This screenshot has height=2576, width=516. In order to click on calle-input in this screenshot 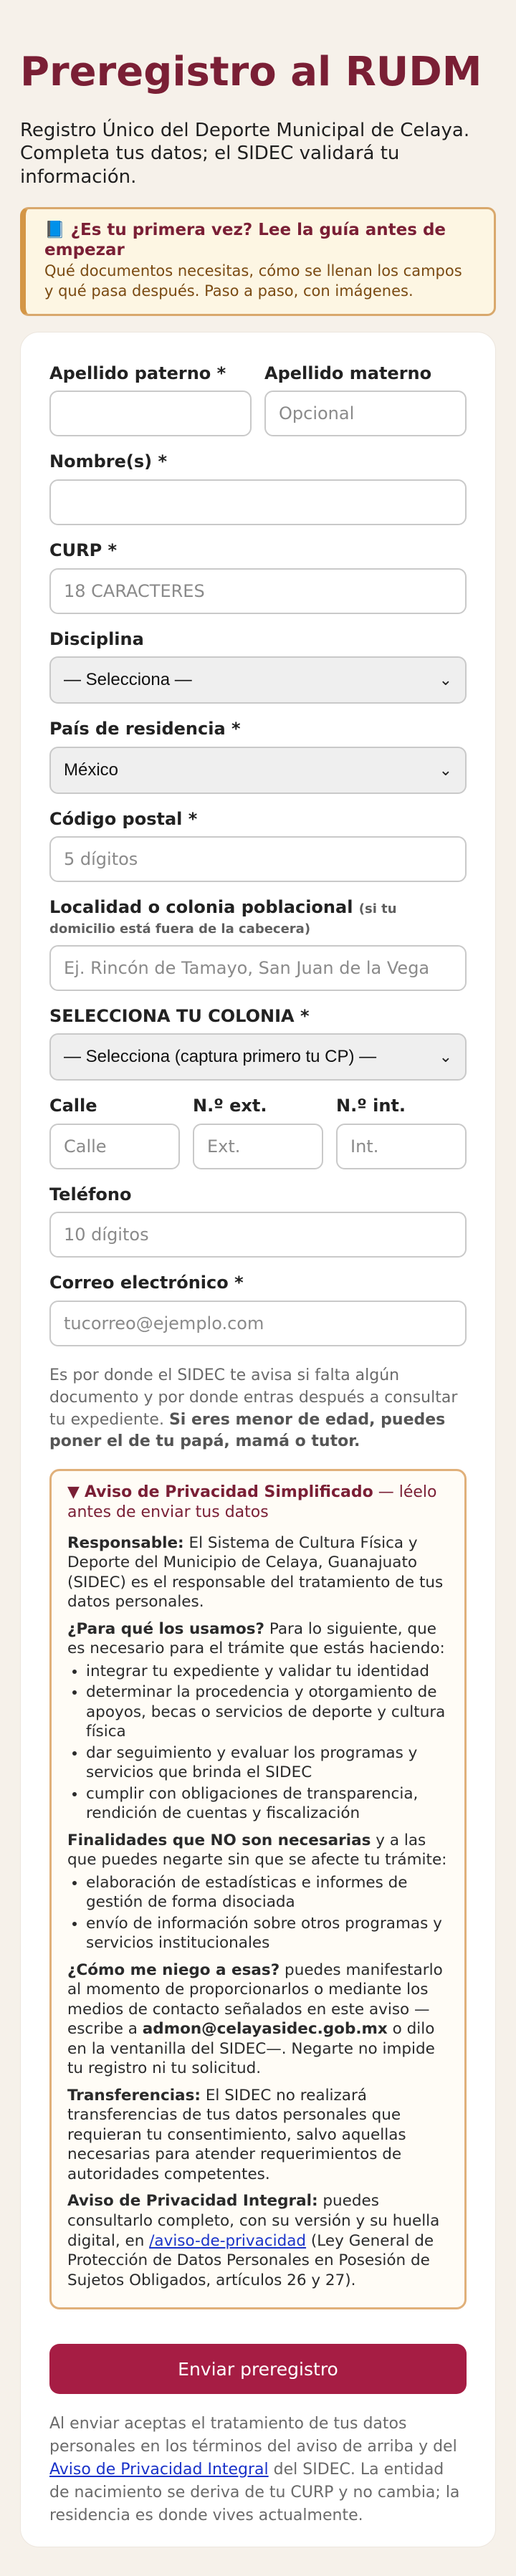, I will do `click(114, 1146)`.